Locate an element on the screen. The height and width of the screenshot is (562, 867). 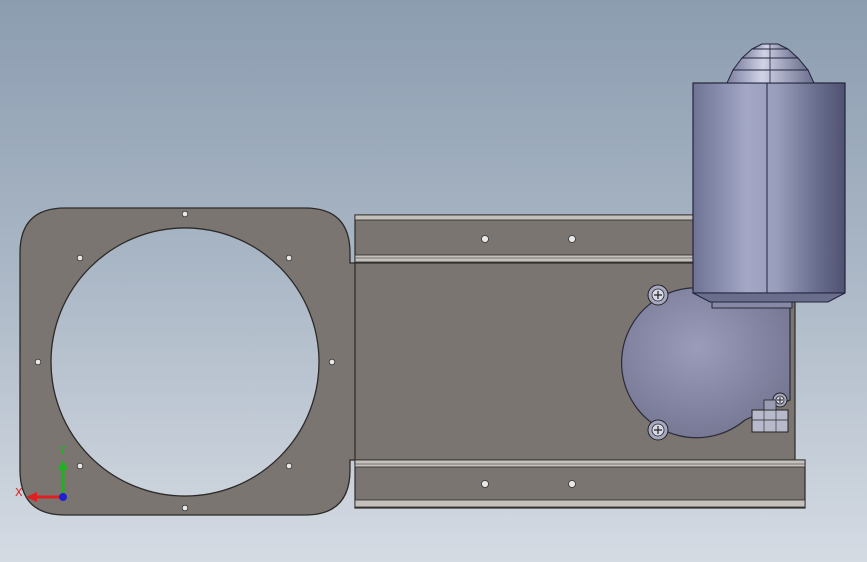
screw-bottom-left is located at coordinates (658, 430).